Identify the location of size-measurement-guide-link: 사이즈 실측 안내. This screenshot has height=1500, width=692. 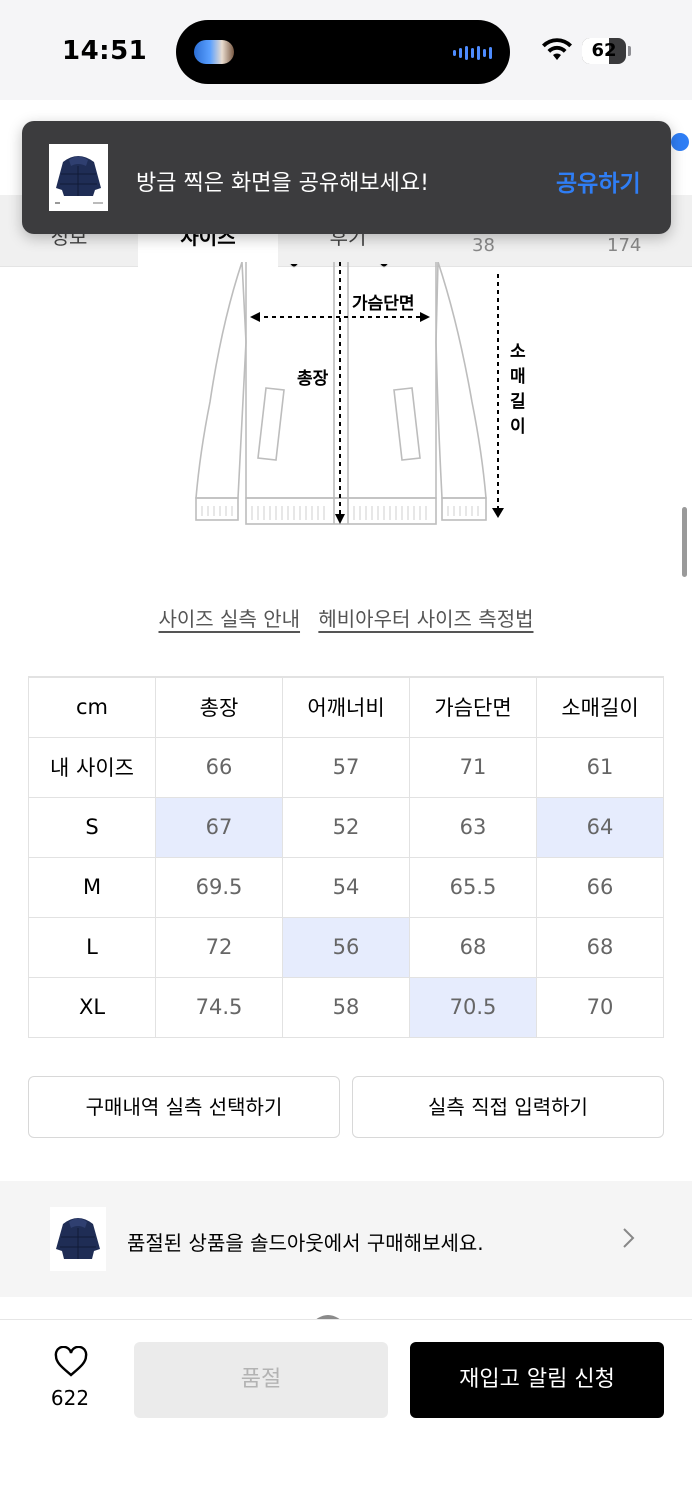
(230, 619).